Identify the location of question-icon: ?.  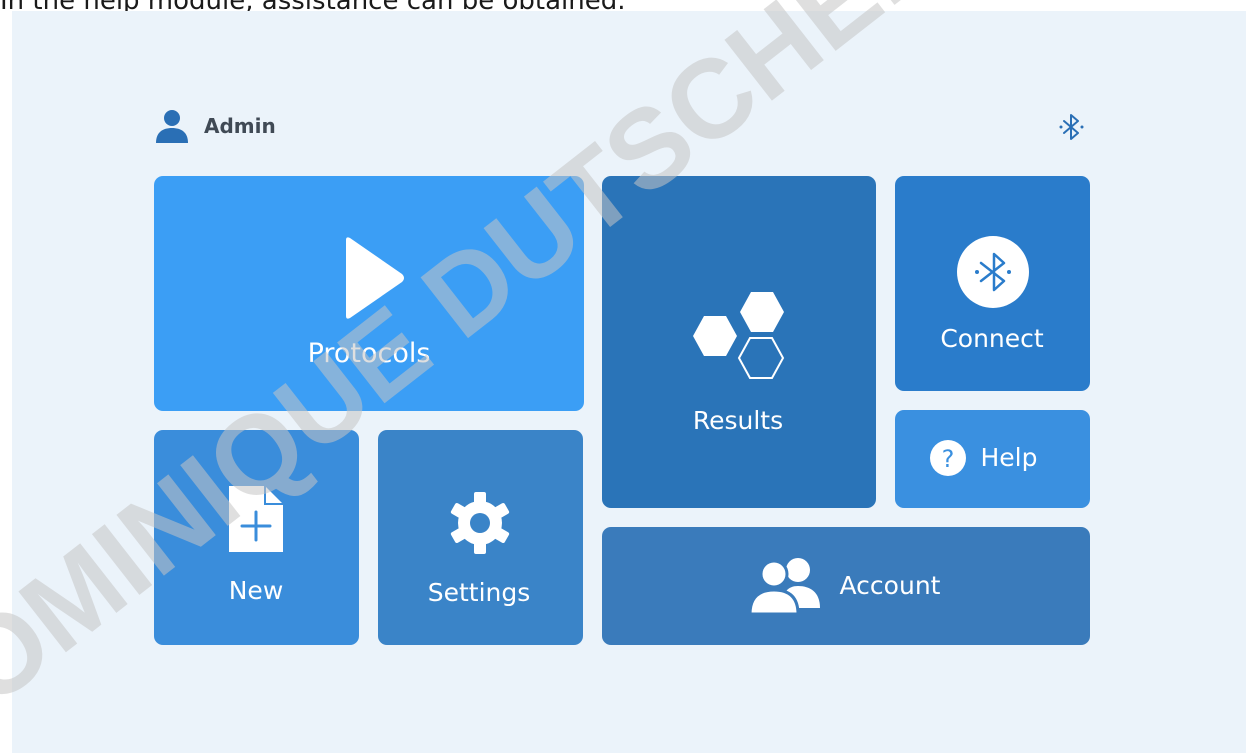
(948, 458).